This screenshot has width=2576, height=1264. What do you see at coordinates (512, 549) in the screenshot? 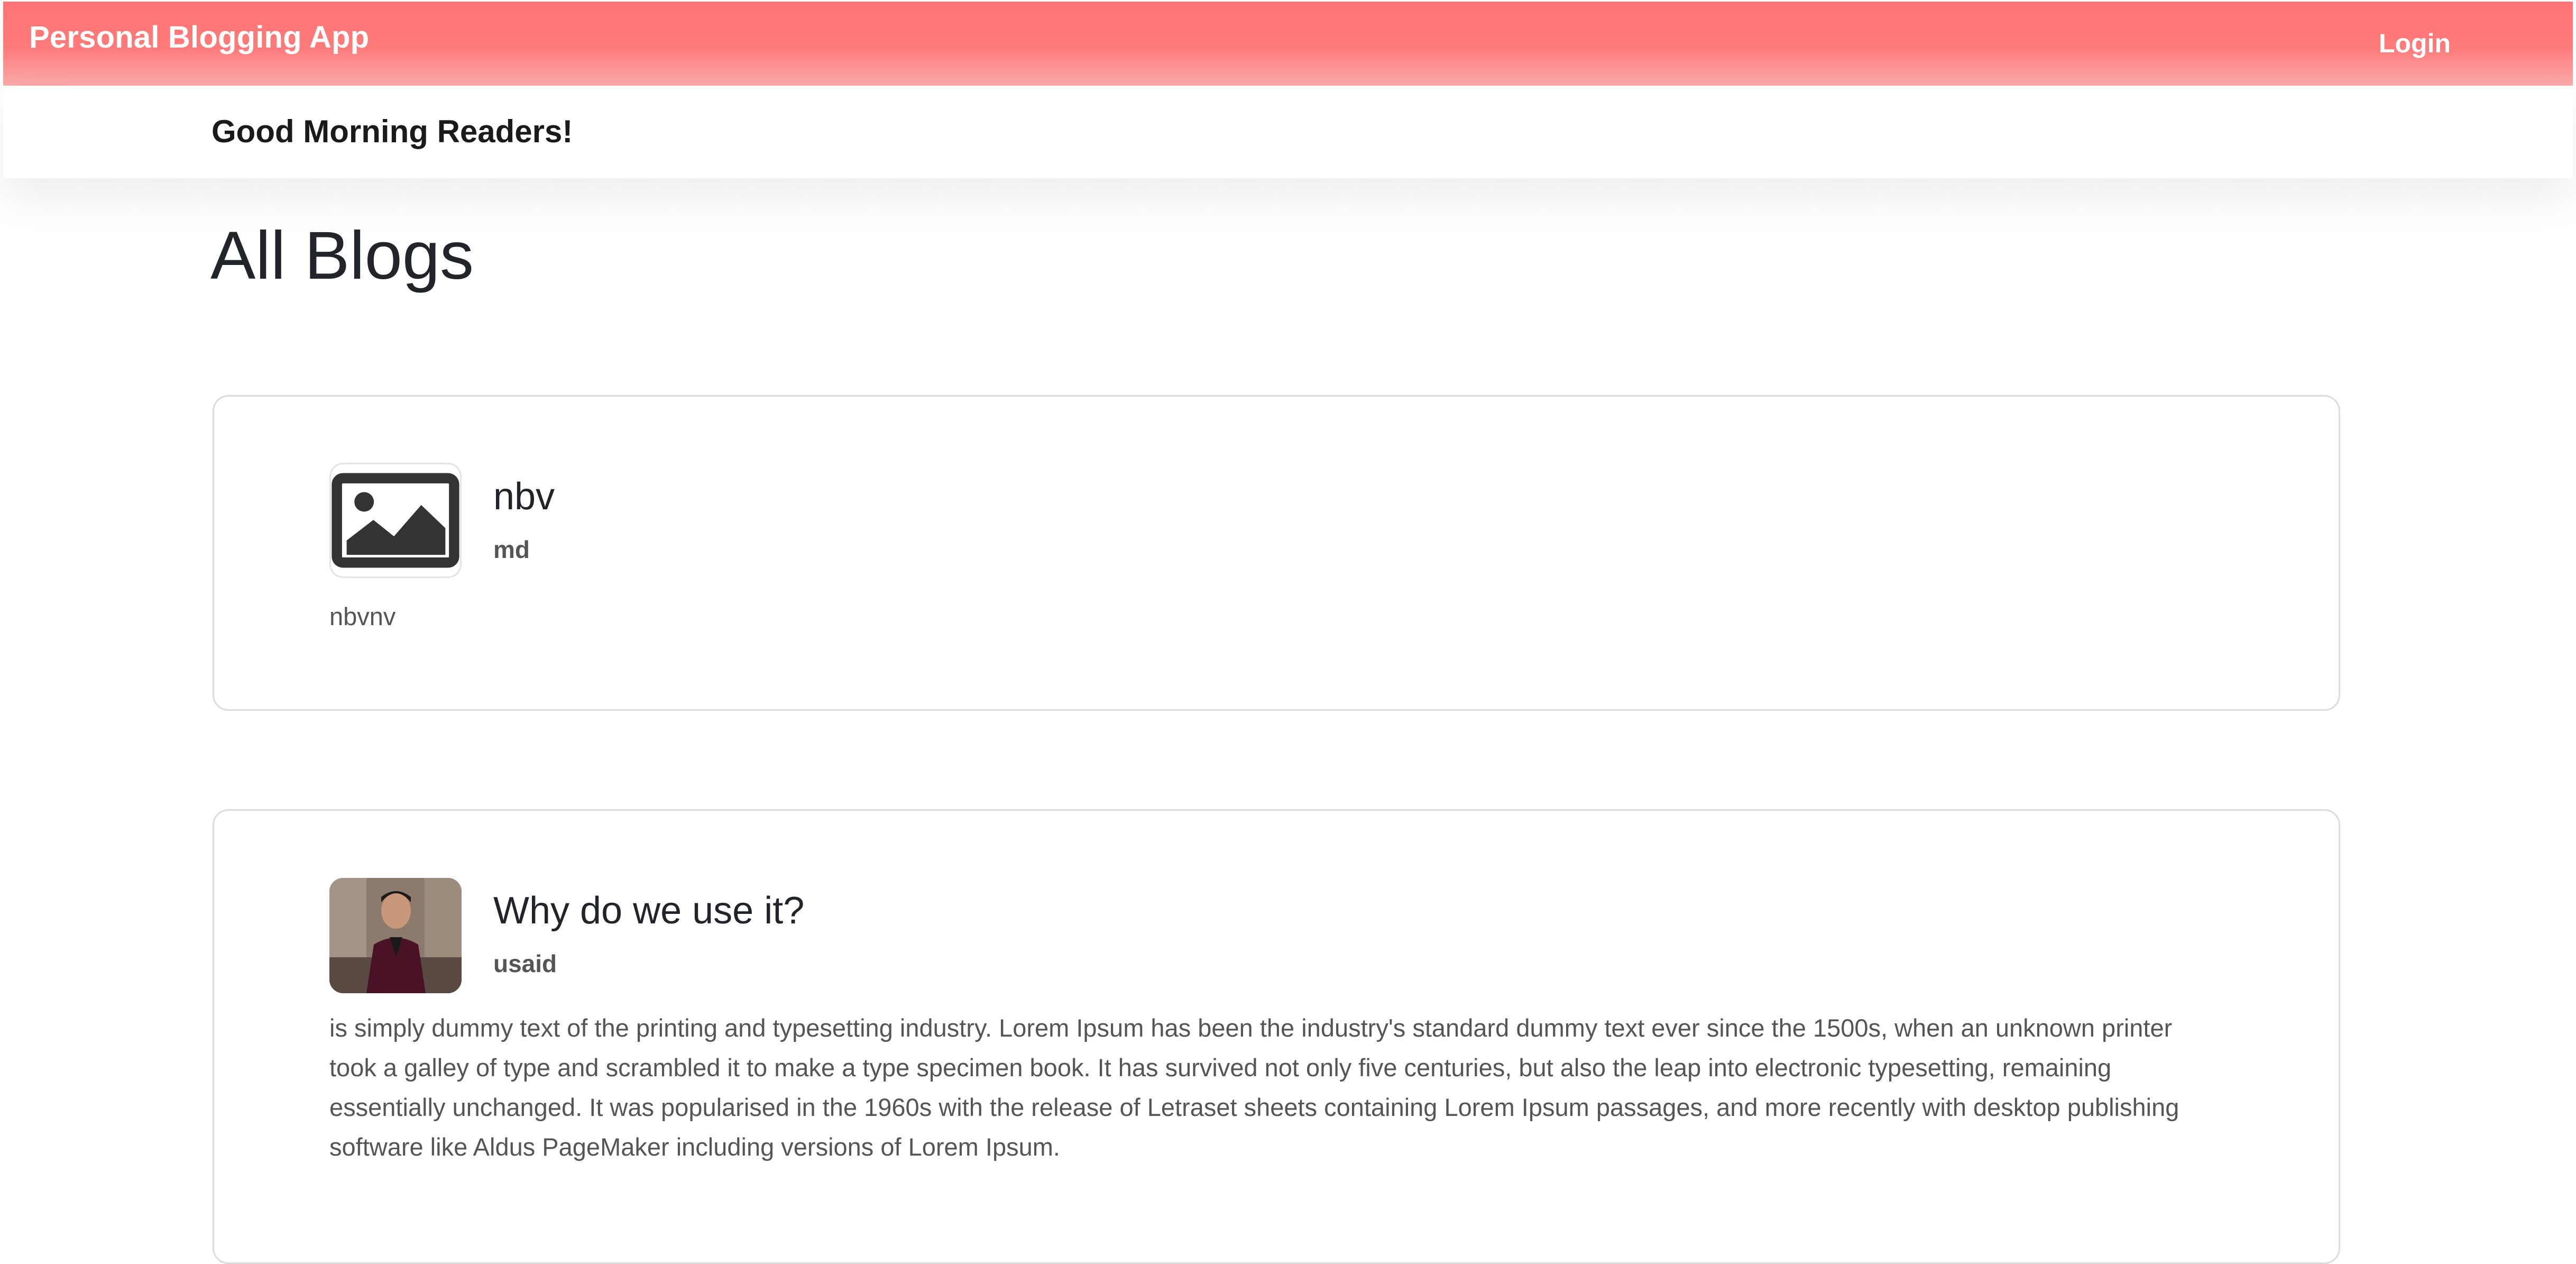
I see `post-author: md` at bounding box center [512, 549].